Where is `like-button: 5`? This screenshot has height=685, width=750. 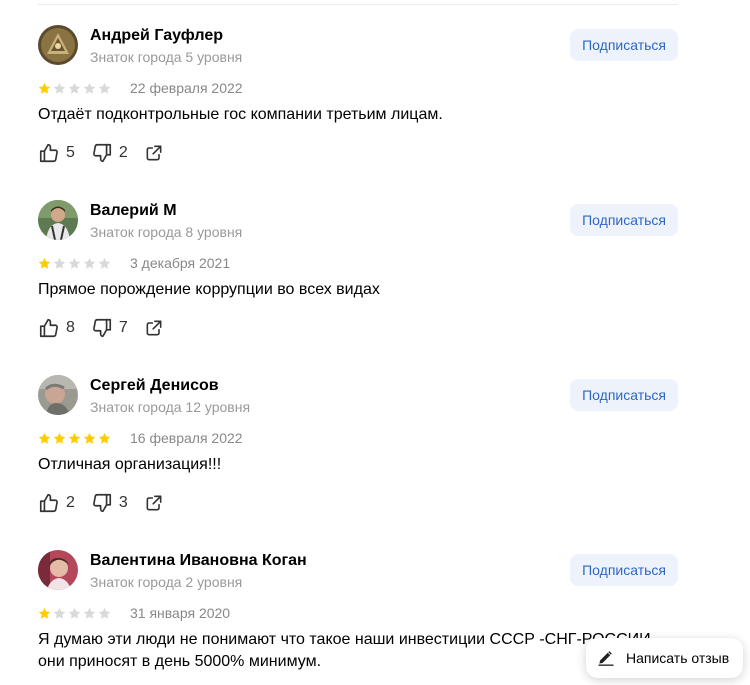
like-button: 5 is located at coordinates (56, 153).